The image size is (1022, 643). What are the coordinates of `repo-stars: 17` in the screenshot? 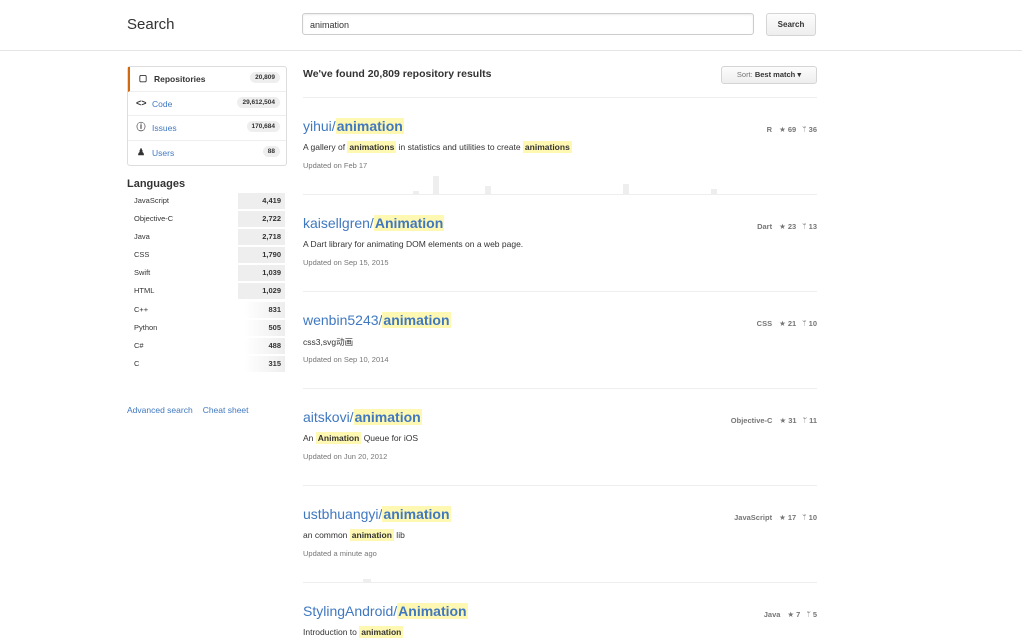 It's located at (792, 517).